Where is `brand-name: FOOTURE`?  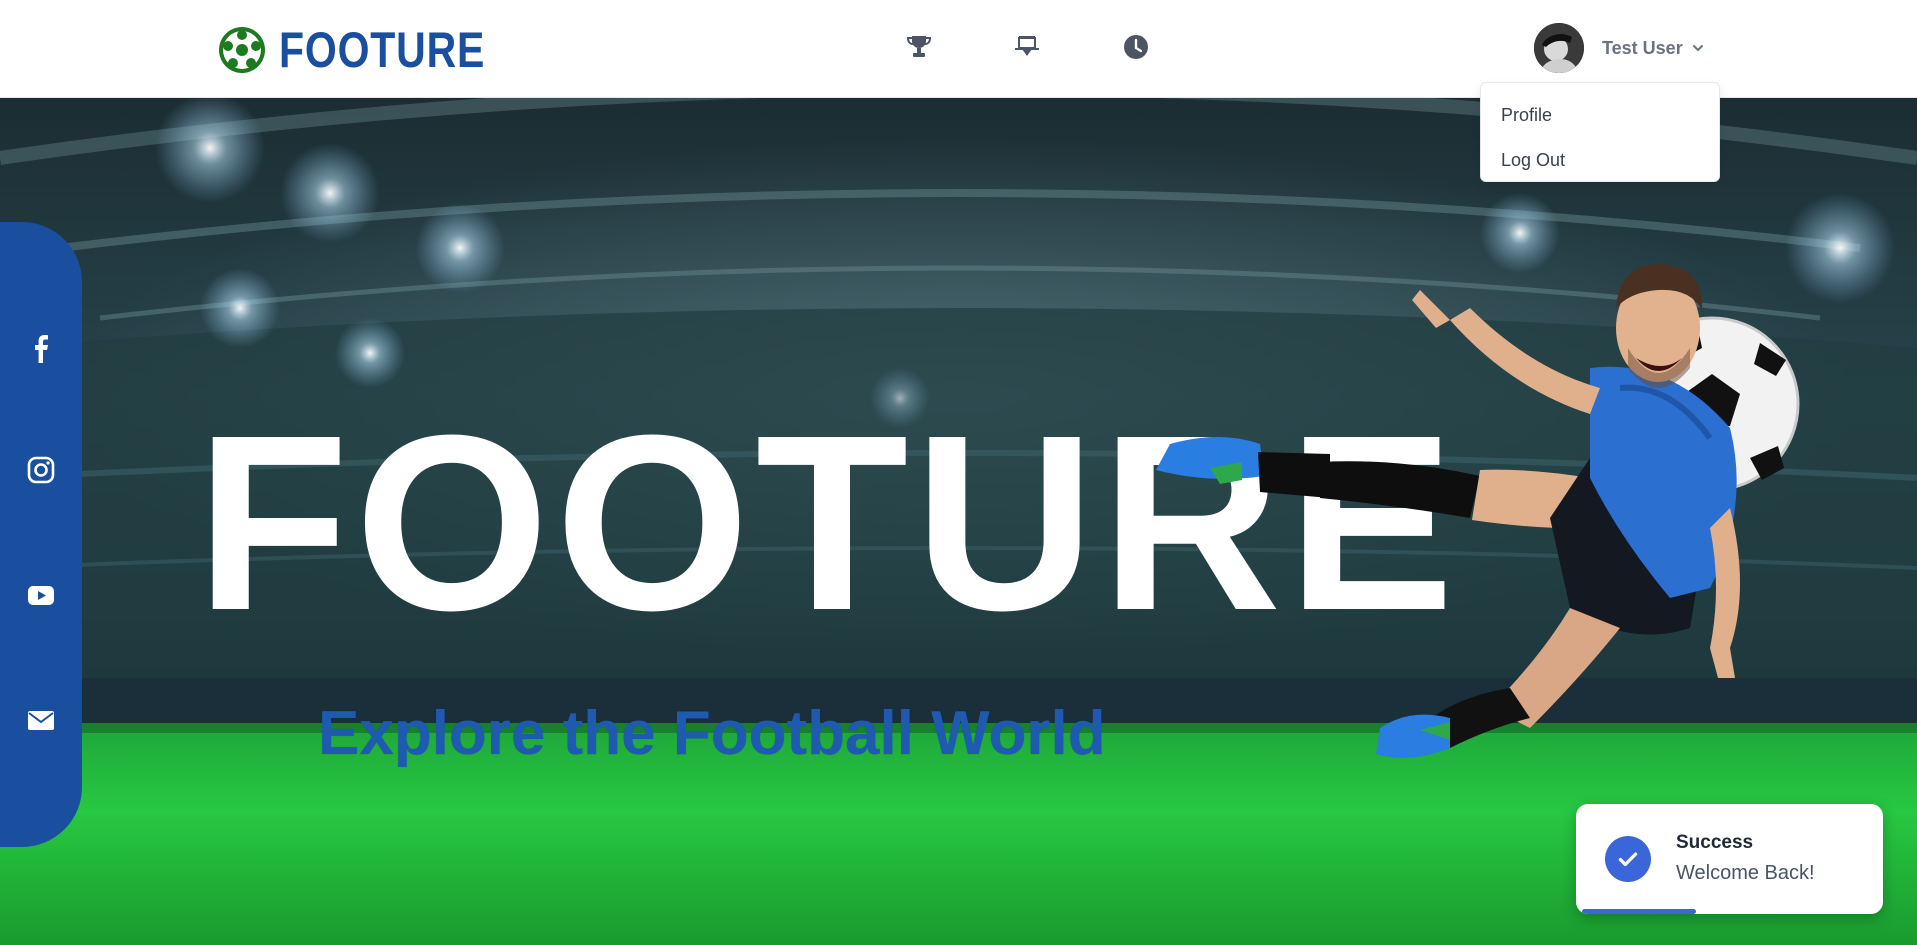 brand-name: FOOTURE is located at coordinates (382, 50).